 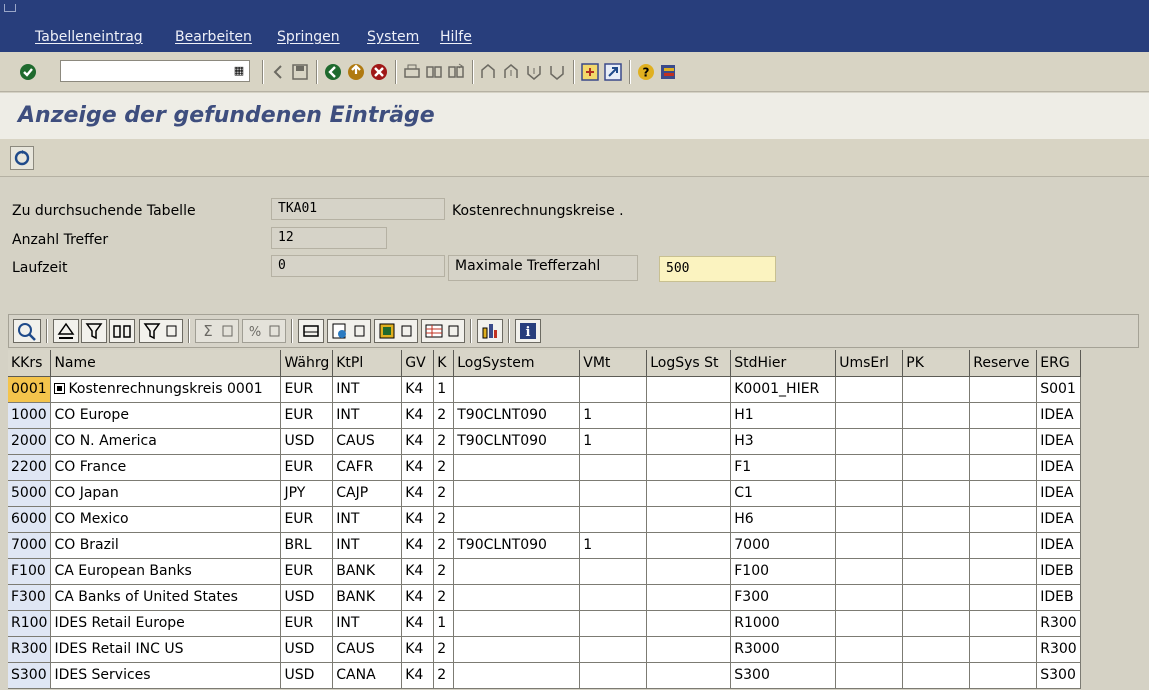 I want to click on cell-w-hrg: EUR, so click(x=307, y=623).